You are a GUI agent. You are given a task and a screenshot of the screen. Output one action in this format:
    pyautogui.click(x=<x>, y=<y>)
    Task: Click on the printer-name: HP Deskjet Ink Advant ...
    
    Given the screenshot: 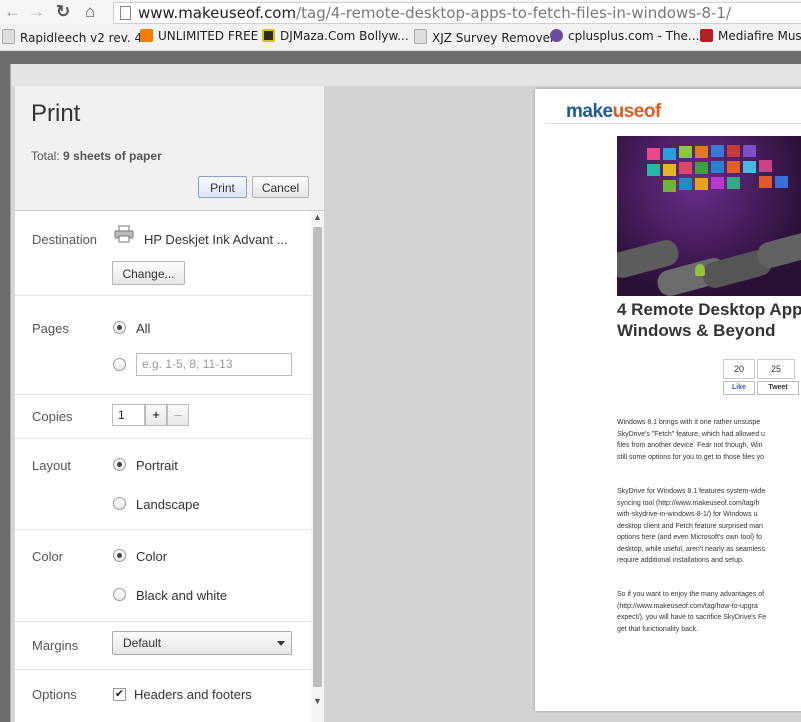 What is the action you would take?
    pyautogui.click(x=216, y=239)
    